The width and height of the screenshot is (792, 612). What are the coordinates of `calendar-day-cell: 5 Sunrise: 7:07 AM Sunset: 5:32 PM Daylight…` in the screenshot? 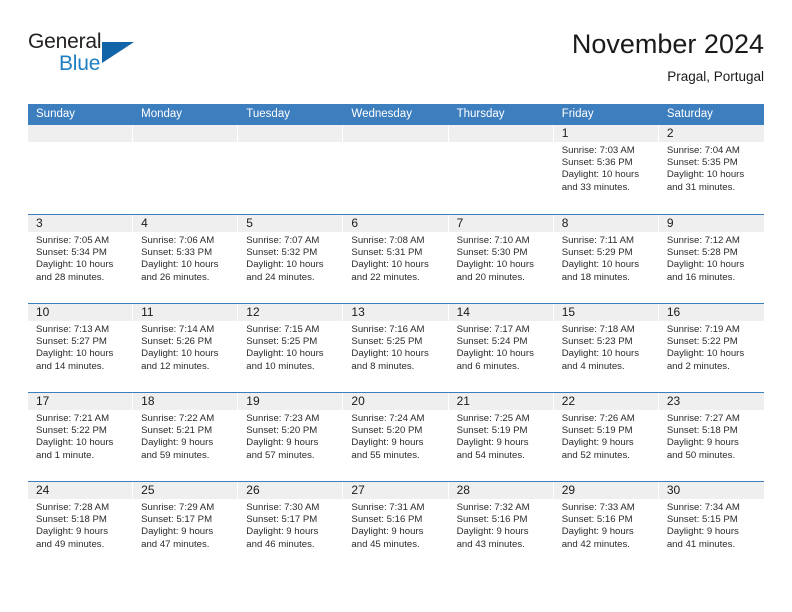 It's located at (291, 259).